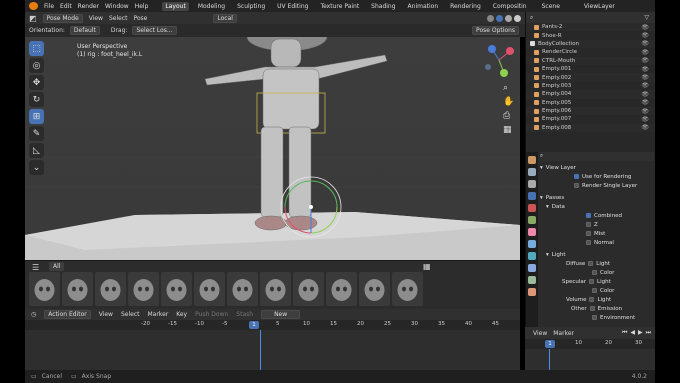 The image size is (680, 383). I want to click on transform-orientation-dropdown: Local, so click(225, 18).